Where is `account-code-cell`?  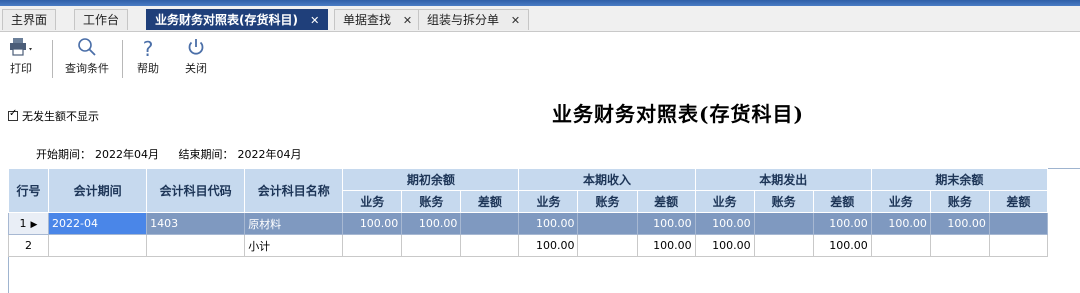
account-code-cell is located at coordinates (196, 245).